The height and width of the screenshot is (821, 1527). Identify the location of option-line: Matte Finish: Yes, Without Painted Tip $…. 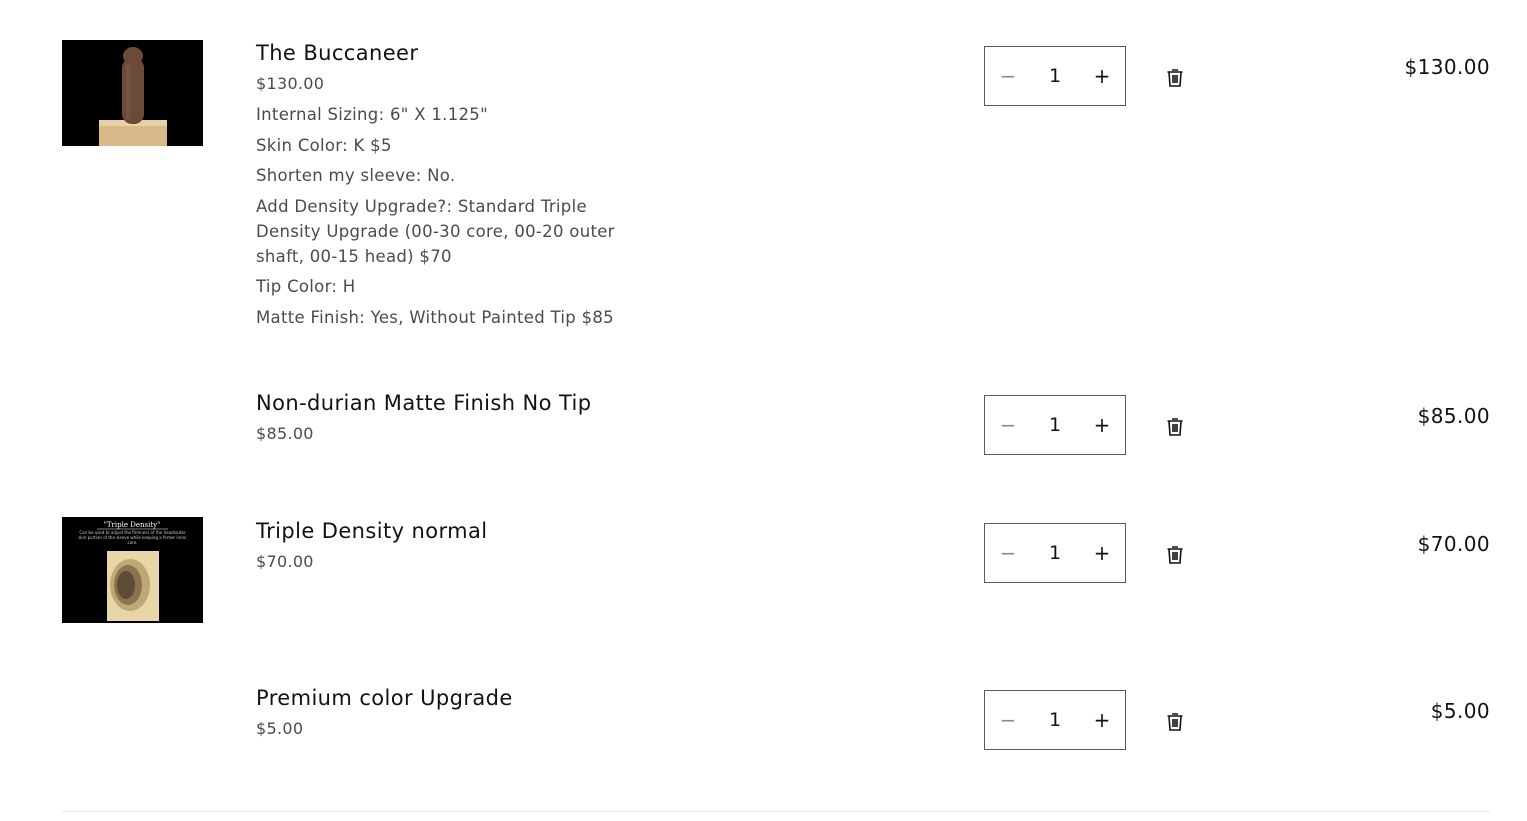
(435, 317).